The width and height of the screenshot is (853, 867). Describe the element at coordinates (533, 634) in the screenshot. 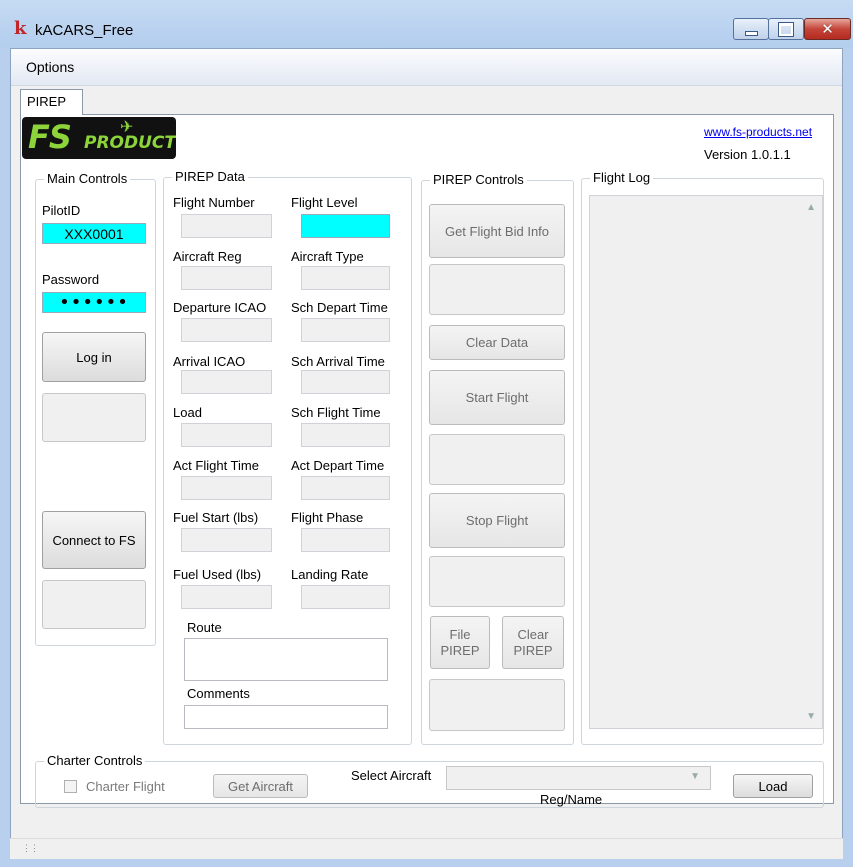

I see `clear-pirep-label-line1: Clear` at that location.